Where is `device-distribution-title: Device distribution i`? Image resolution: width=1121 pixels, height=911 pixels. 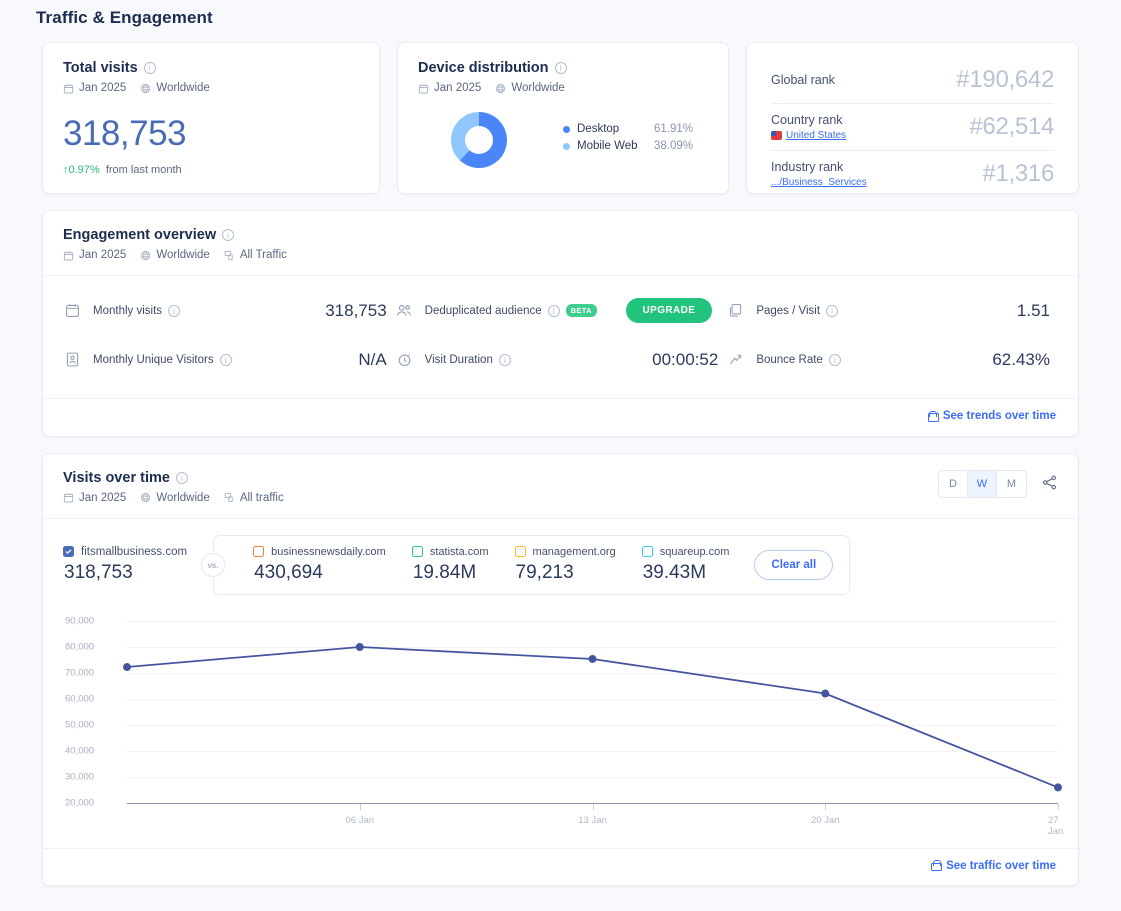 device-distribution-title: Device distribution i is located at coordinates (563, 68).